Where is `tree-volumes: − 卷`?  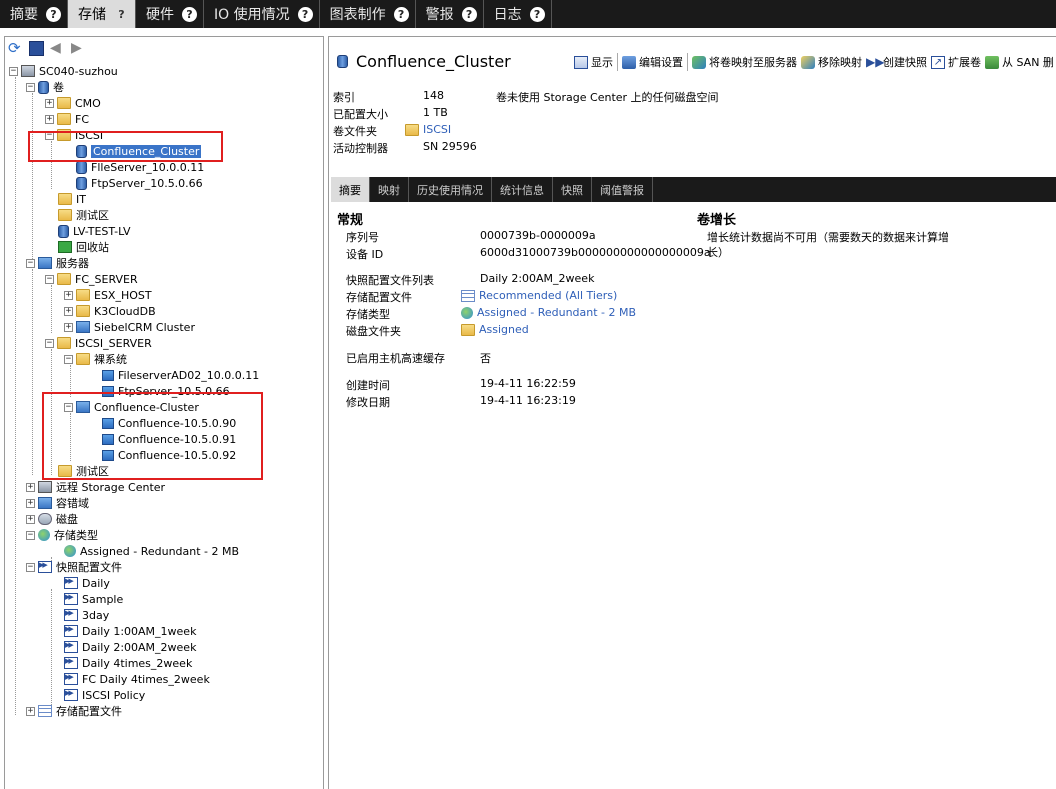
tree-volumes: − 卷 is located at coordinates (45, 87).